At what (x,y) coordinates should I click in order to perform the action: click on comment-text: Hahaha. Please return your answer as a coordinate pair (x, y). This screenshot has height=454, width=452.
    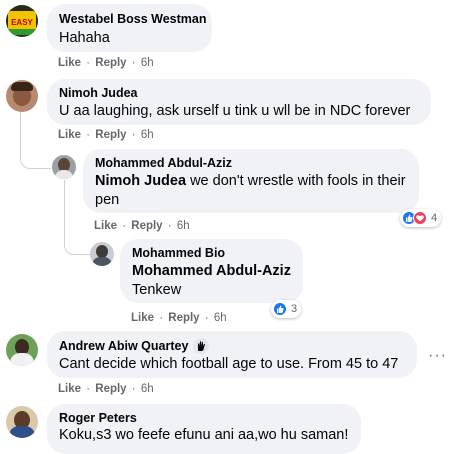
    Looking at the image, I should click on (84, 38).